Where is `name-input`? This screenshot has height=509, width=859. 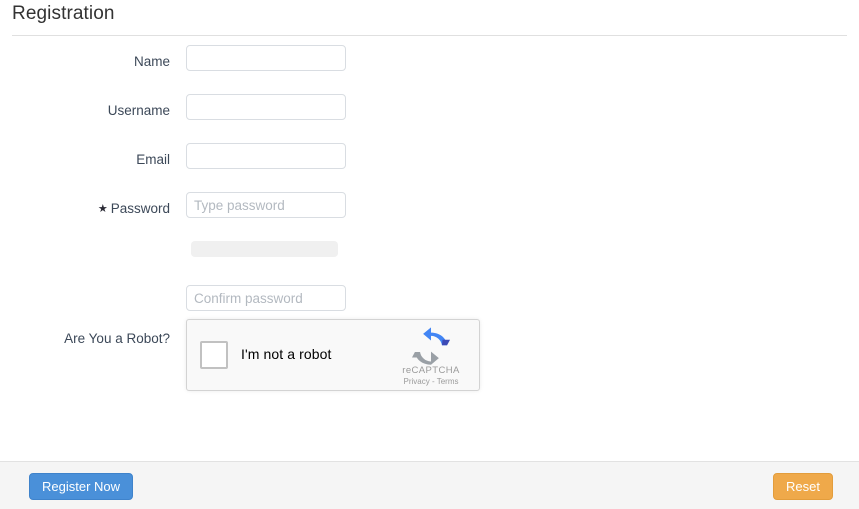
name-input is located at coordinates (266, 58).